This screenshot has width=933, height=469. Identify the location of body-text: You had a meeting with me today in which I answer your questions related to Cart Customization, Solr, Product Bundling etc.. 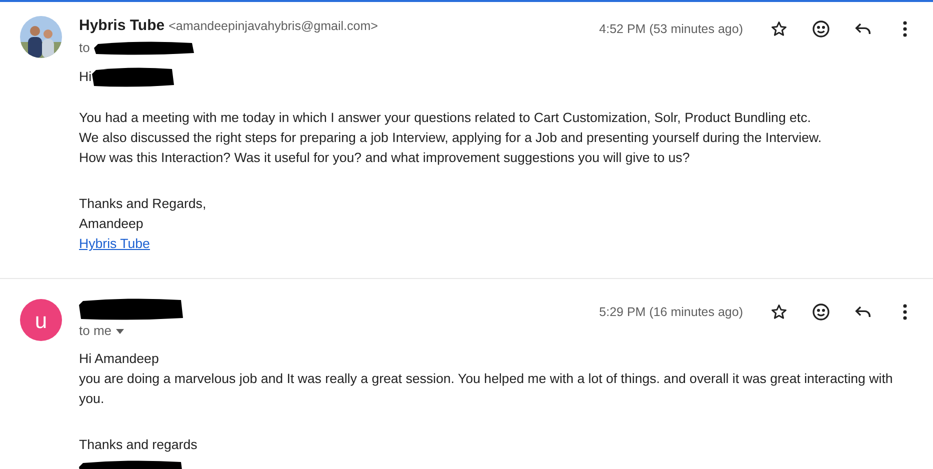
(445, 118).